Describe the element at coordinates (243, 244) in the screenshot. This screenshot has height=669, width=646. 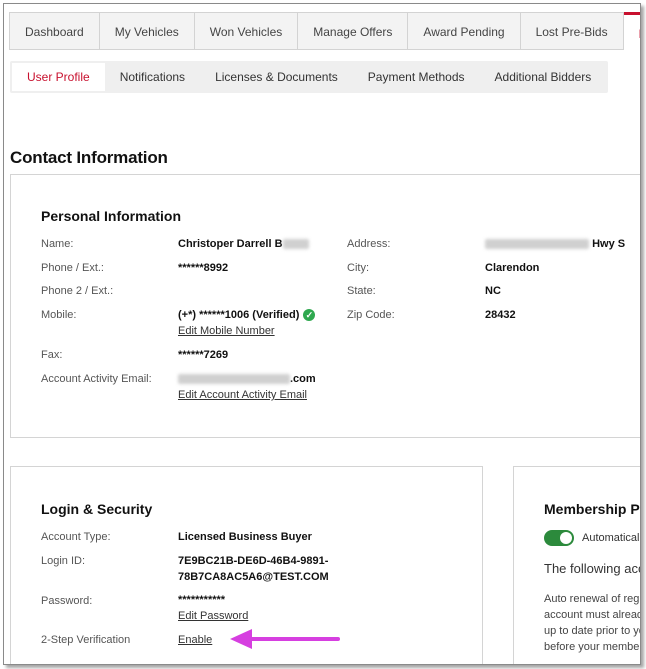
I see `name-value: Christoper Darrell B` at that location.